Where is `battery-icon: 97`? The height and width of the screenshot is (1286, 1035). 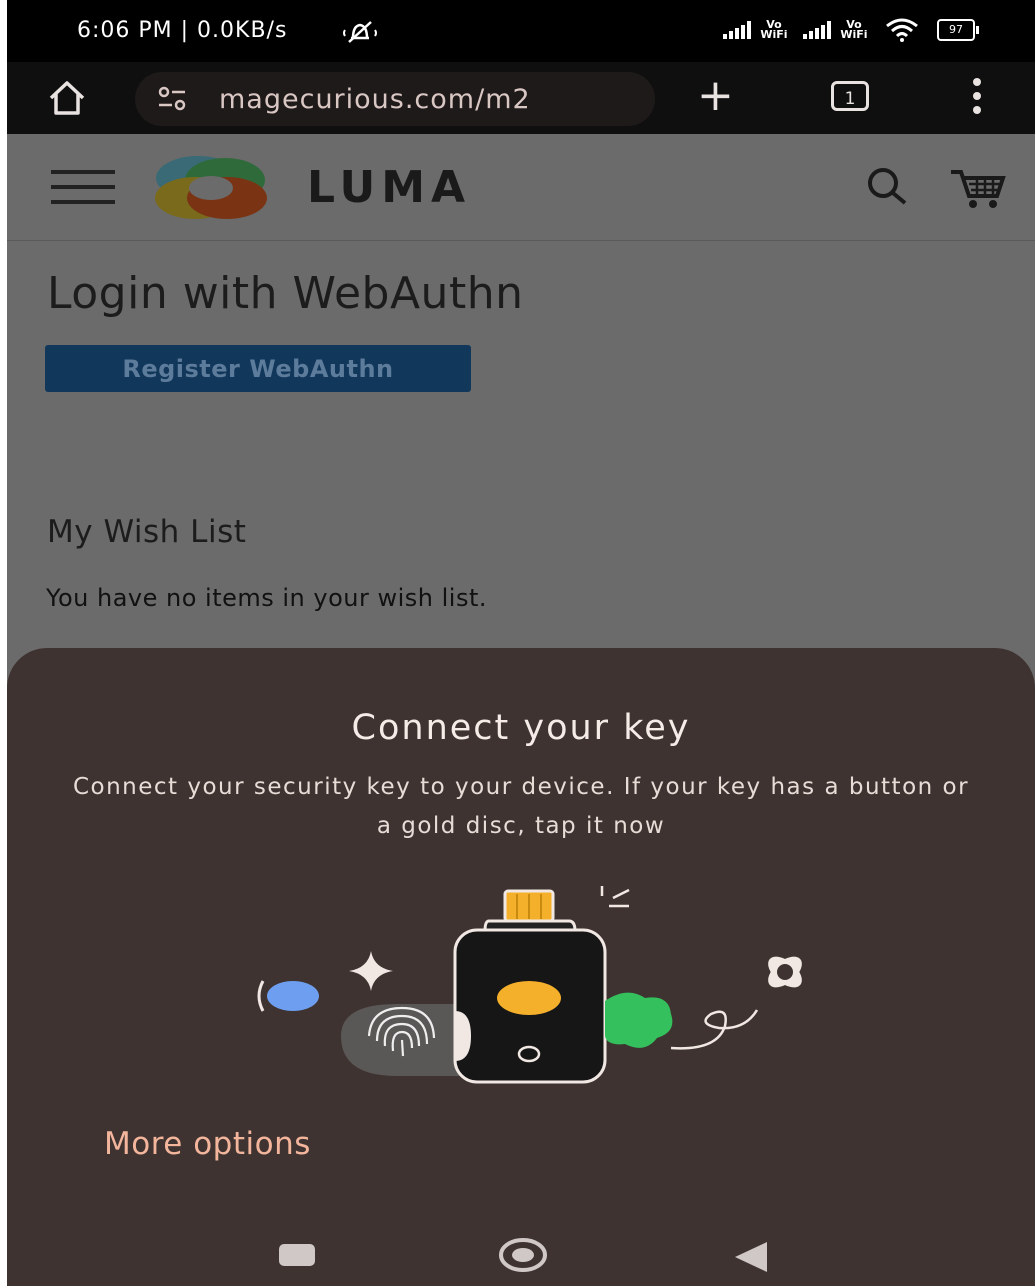
battery-icon: 97 is located at coordinates (958, 30).